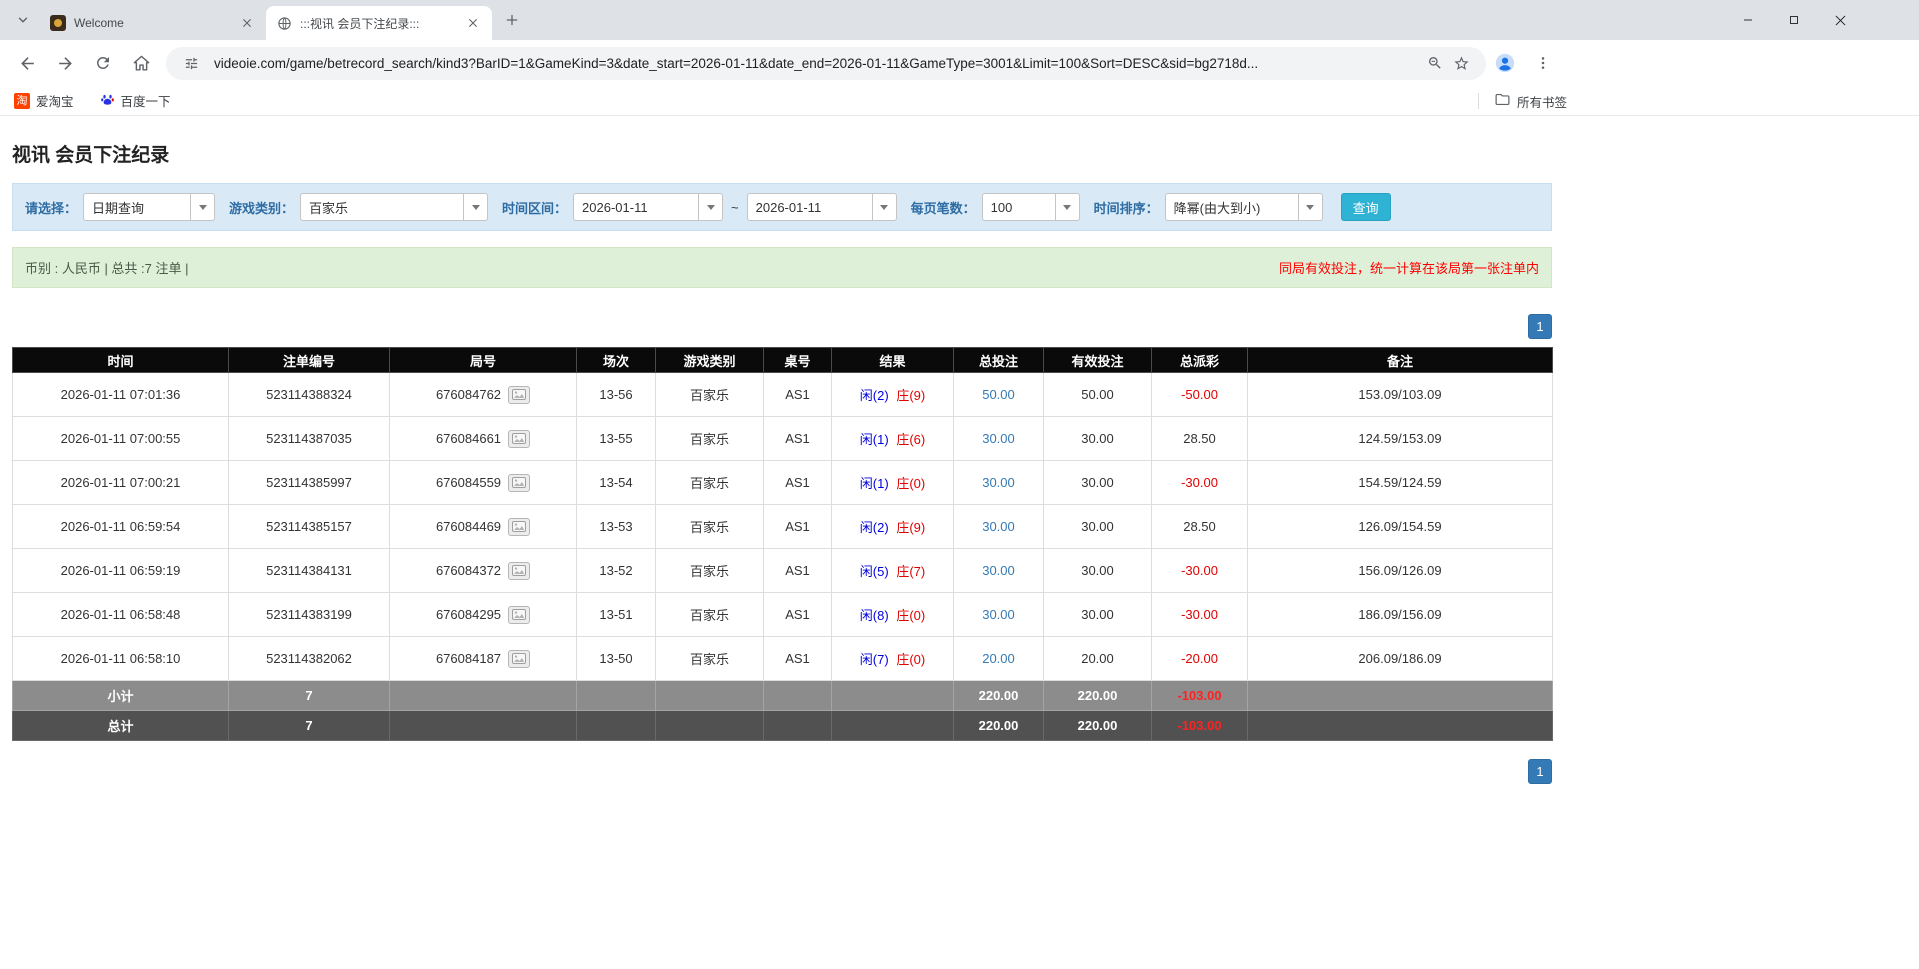 The image size is (1919, 969). Describe the element at coordinates (120, 526) in the screenshot. I see `cell-time: 2026-01-11 06:59:54` at that location.